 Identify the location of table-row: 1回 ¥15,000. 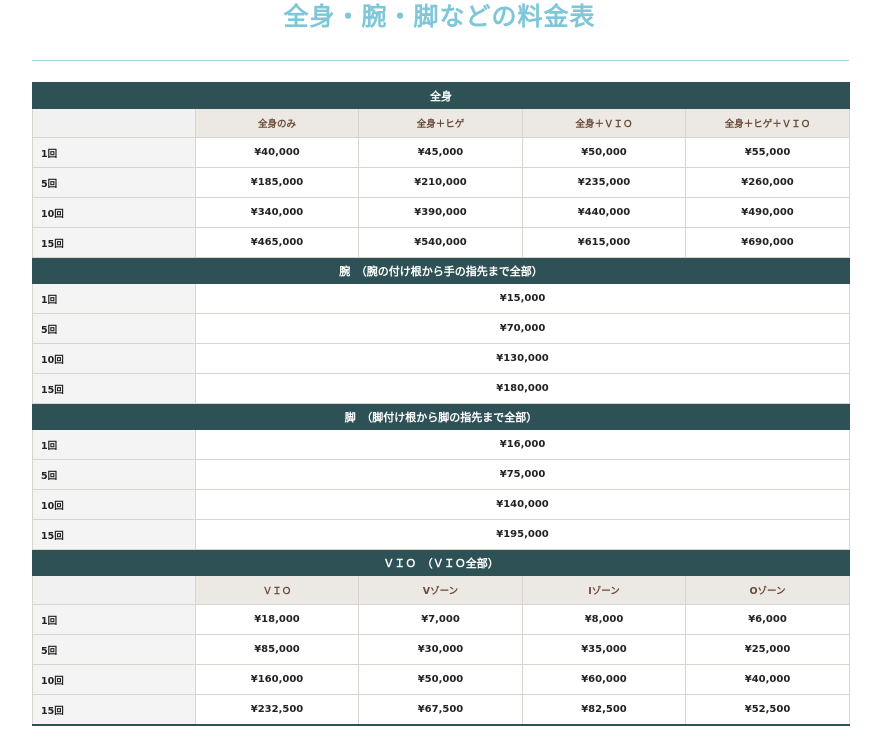
(441, 298).